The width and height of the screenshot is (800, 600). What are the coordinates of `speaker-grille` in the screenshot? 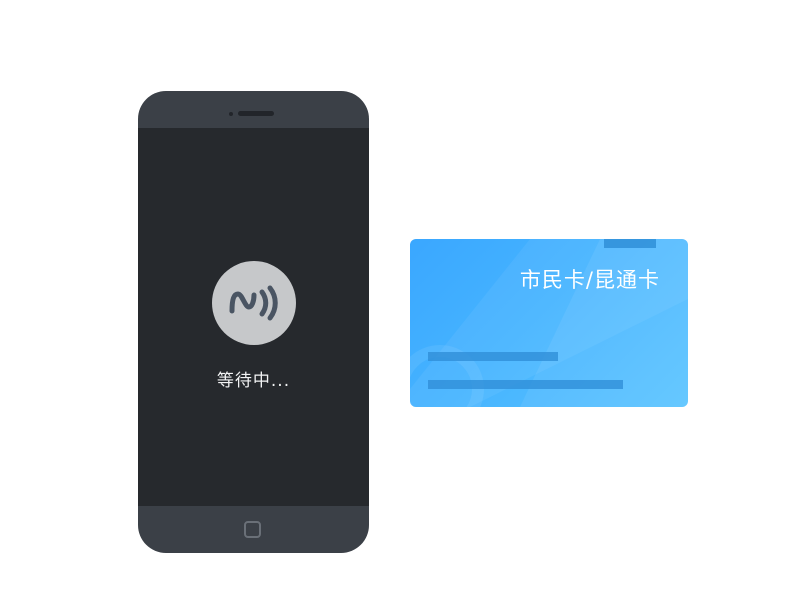 It's located at (256, 113).